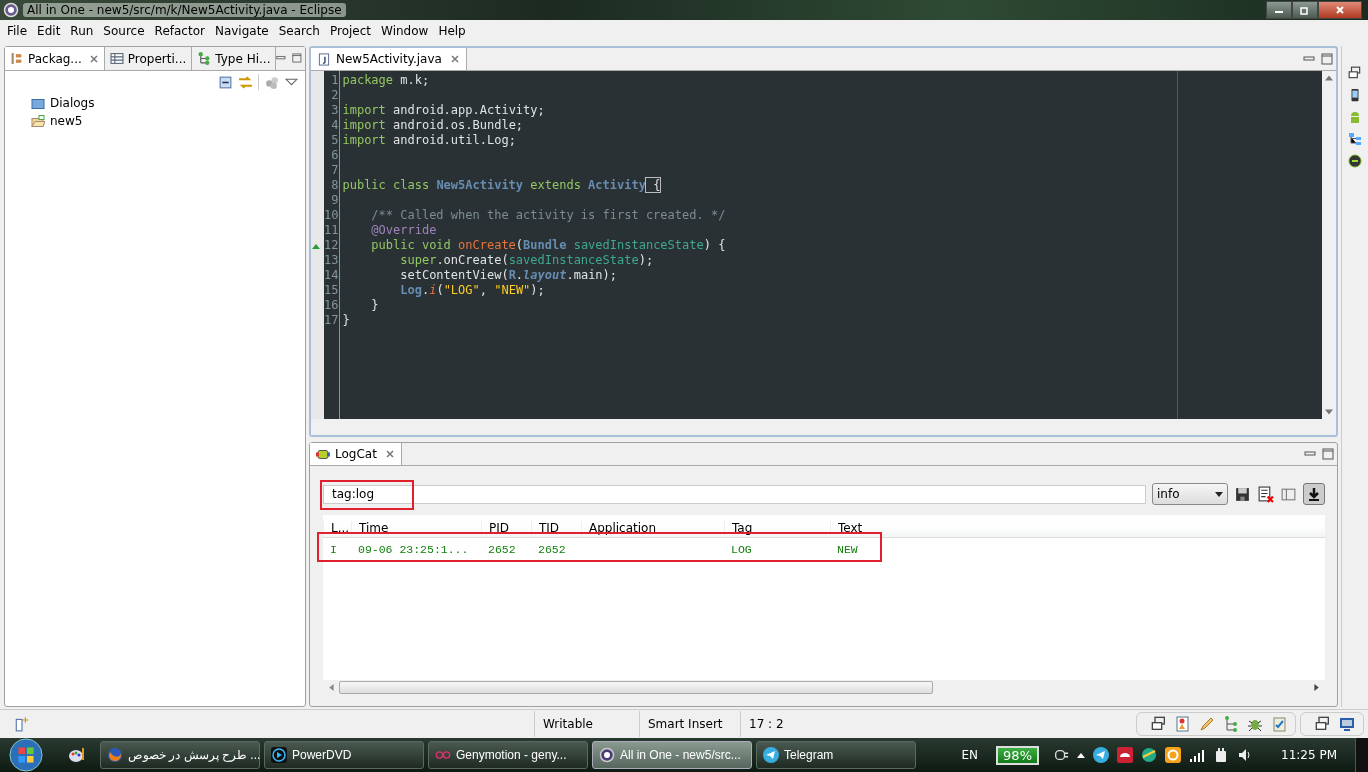 This screenshot has width=1368, height=772. What do you see at coordinates (116, 58) in the screenshot?
I see `table-icon` at bounding box center [116, 58].